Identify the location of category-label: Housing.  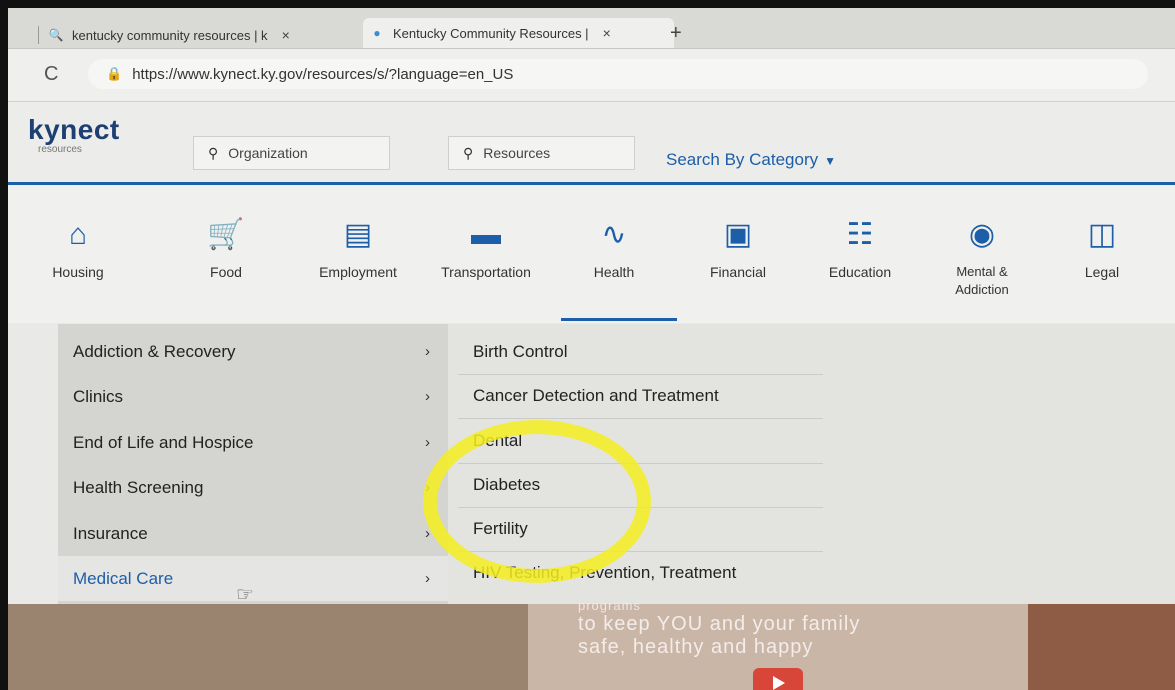
(78, 272).